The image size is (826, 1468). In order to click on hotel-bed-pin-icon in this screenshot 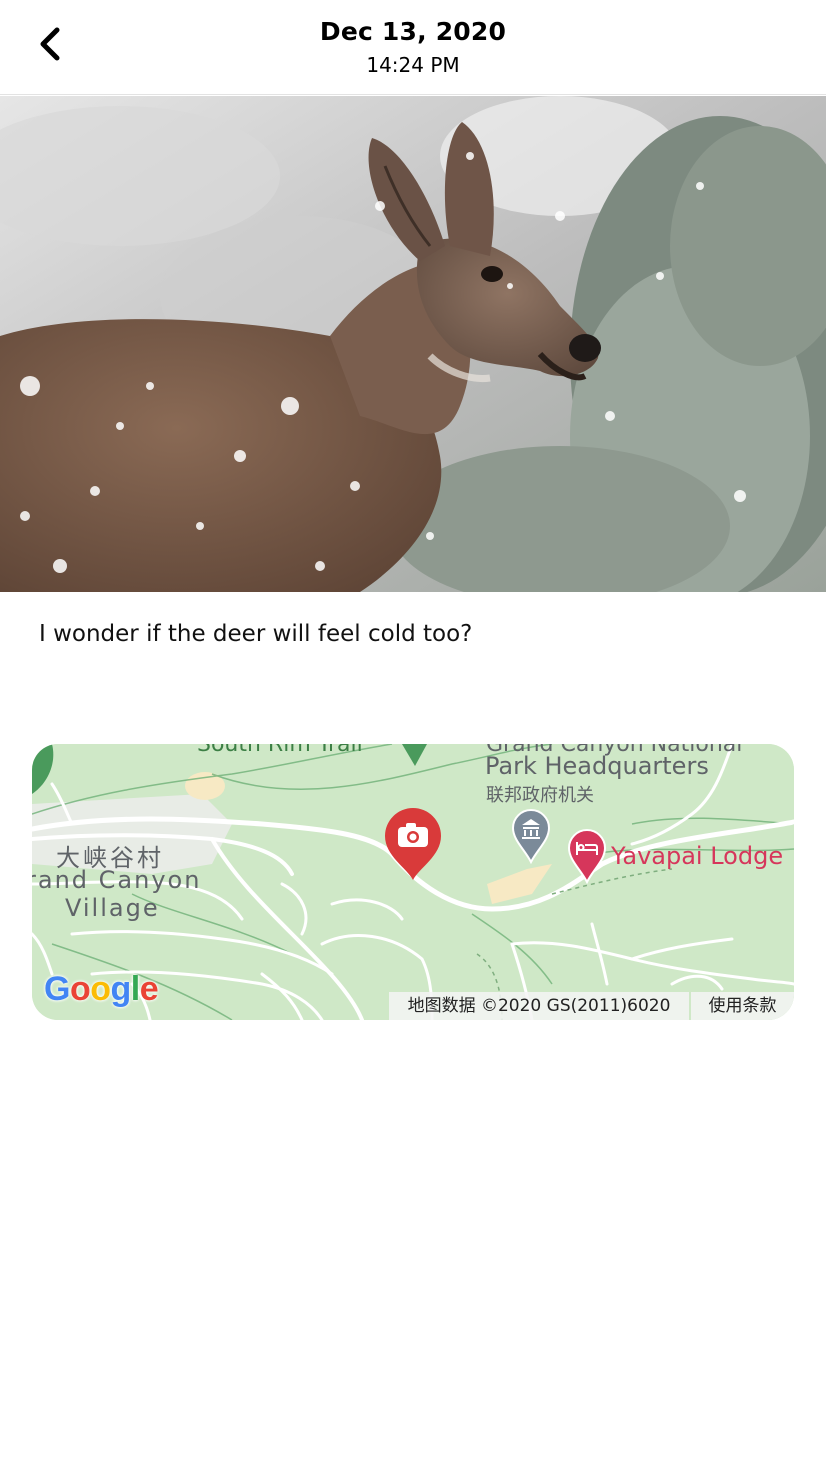, I will do `click(587, 856)`.